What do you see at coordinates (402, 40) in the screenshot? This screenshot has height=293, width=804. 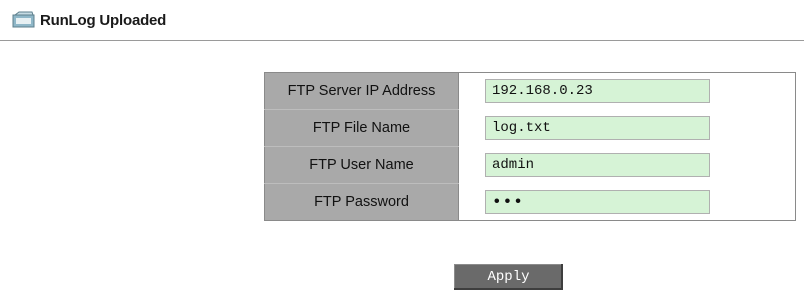 I see `header-divider` at bounding box center [402, 40].